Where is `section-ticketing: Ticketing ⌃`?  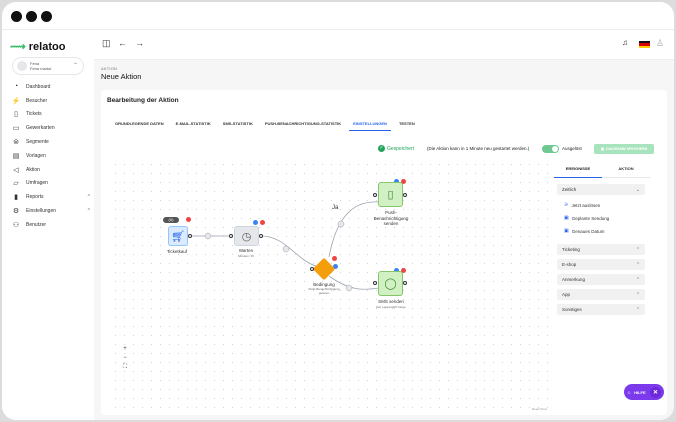
section-ticketing: Ticketing ⌃ is located at coordinates (601, 249).